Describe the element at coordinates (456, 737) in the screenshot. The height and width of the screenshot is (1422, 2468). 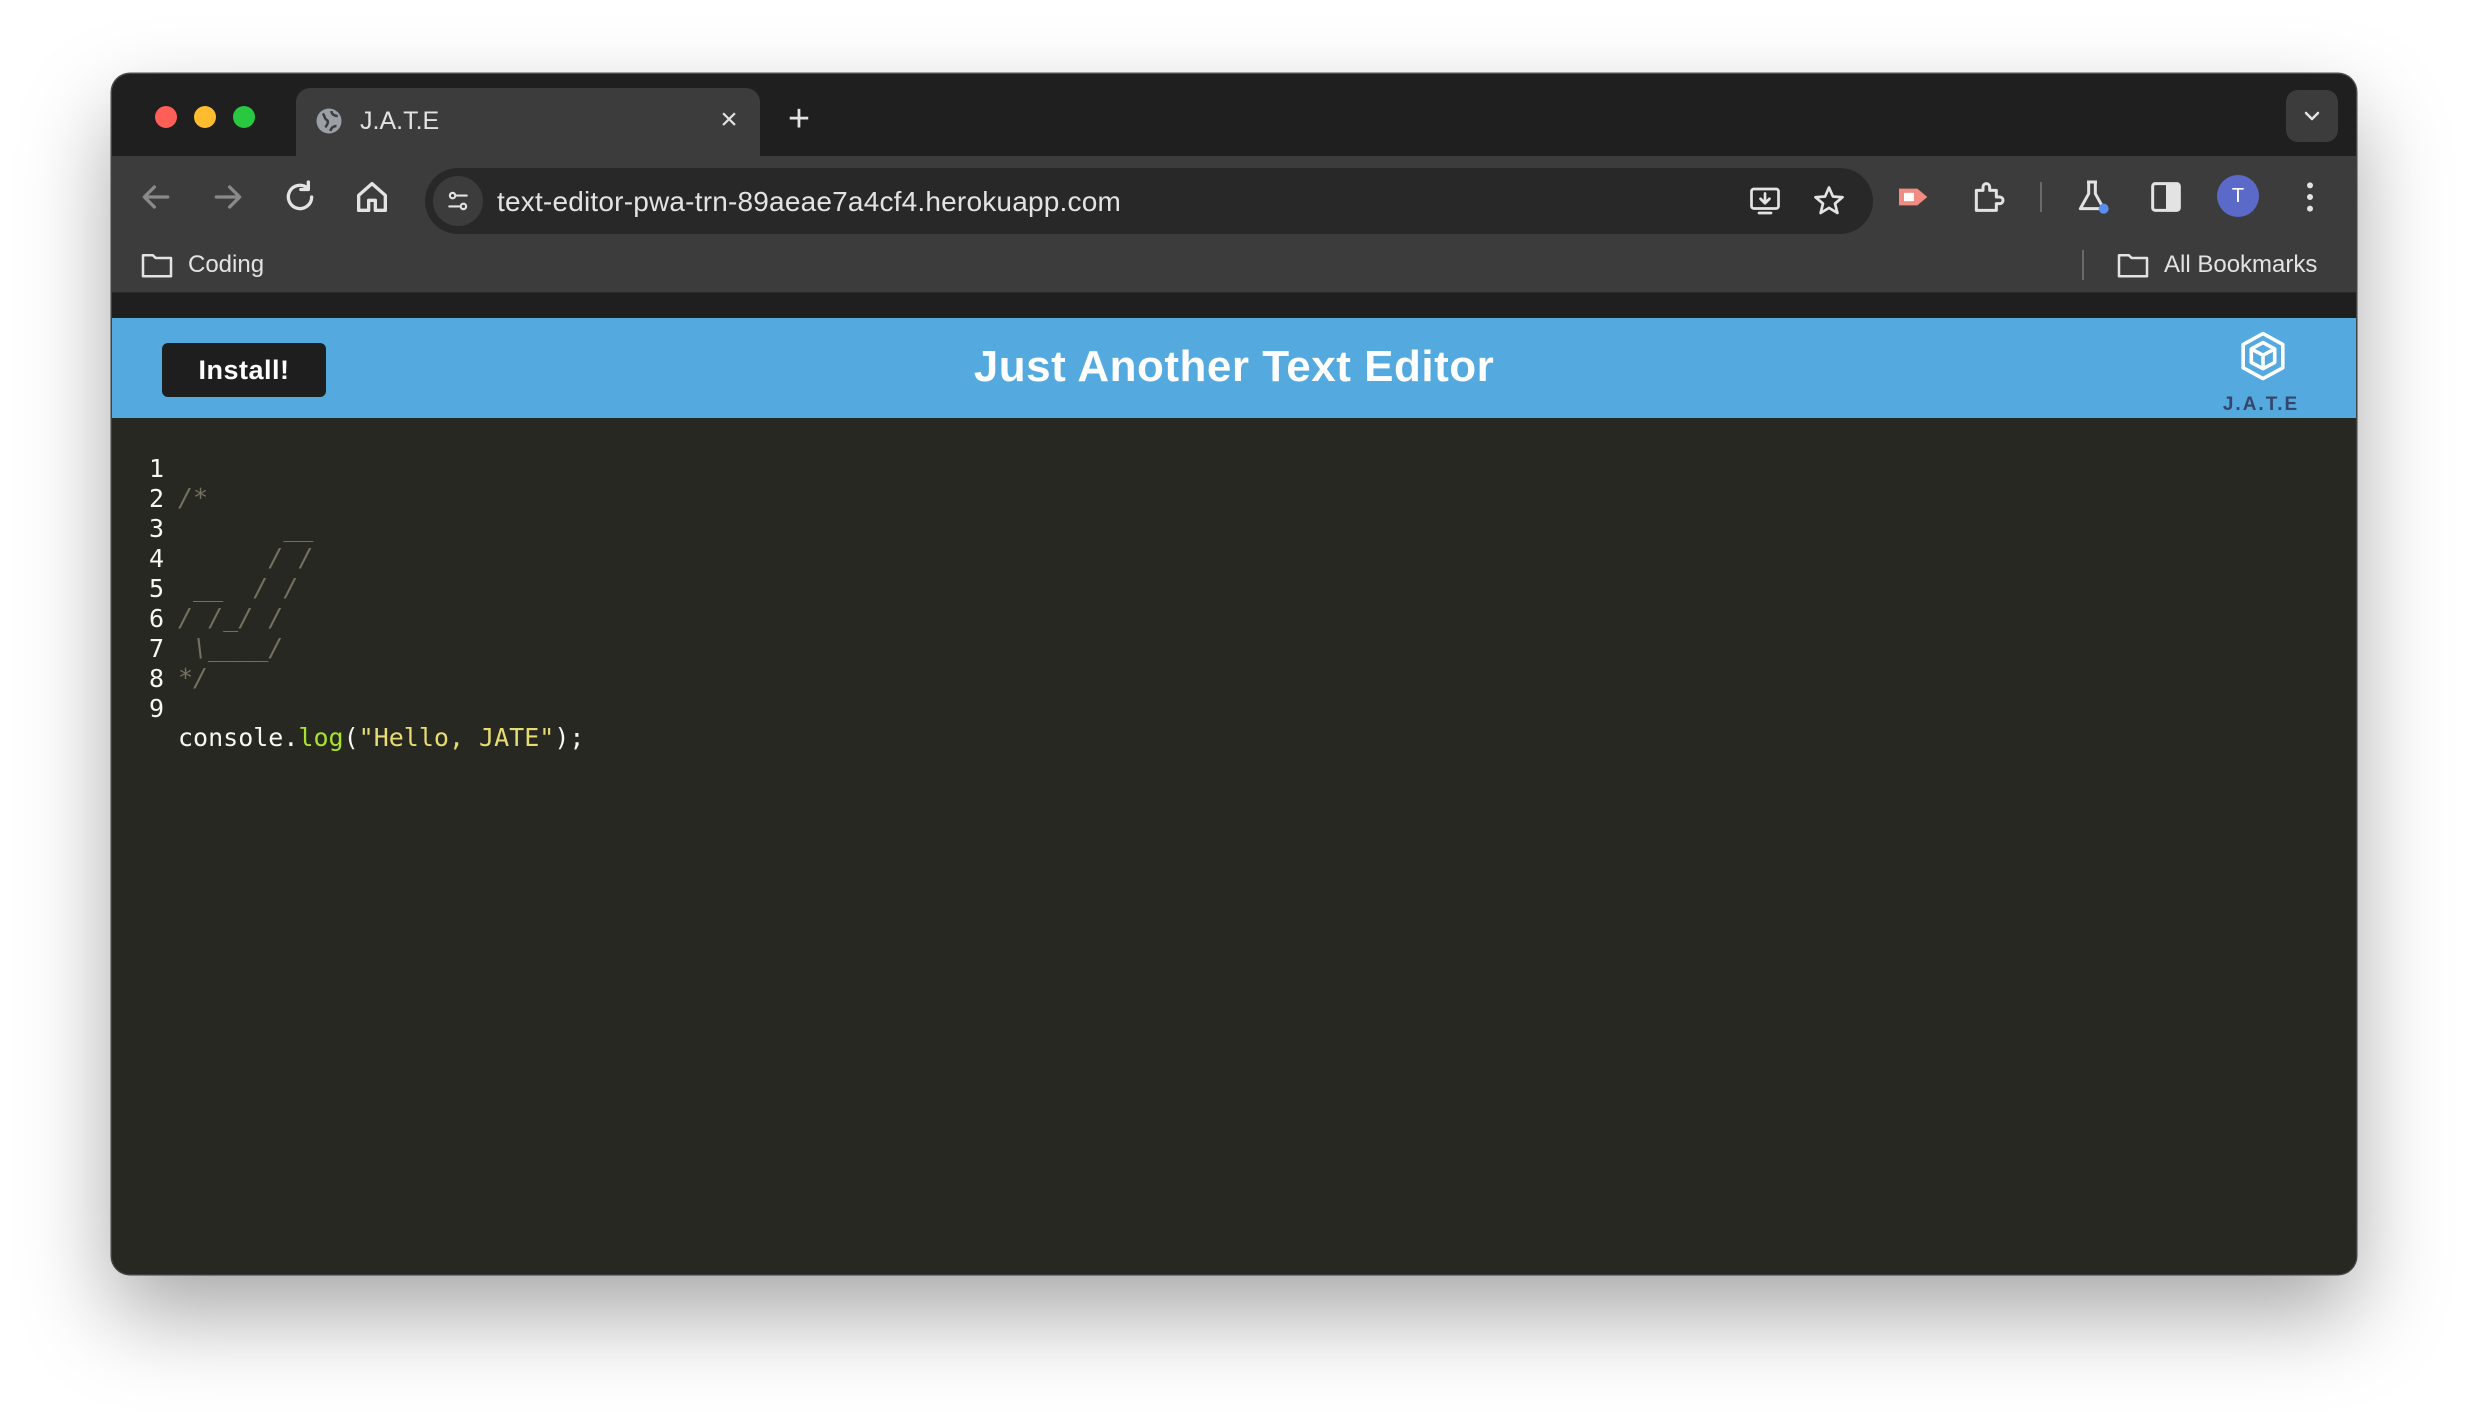
I see `code-string: "Hello, JATE"` at that location.